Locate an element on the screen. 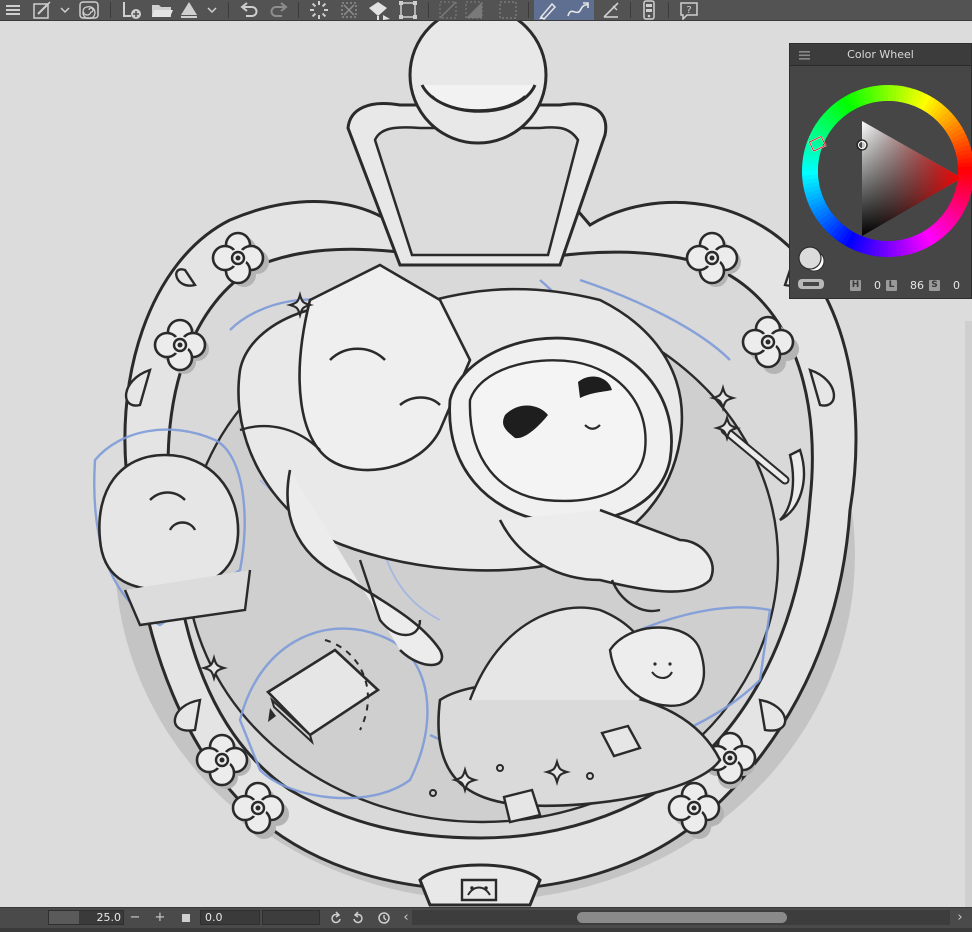 The width and height of the screenshot is (972, 932). undo-icon is located at coordinates (249, 10).